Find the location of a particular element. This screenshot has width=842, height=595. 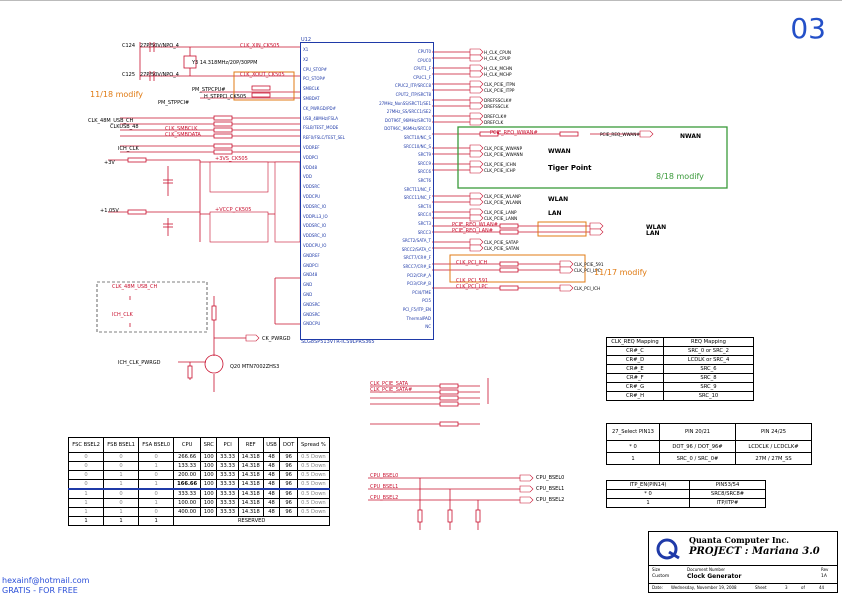

chip-right-pin: CPUC0 is located at coordinates (424, 60).